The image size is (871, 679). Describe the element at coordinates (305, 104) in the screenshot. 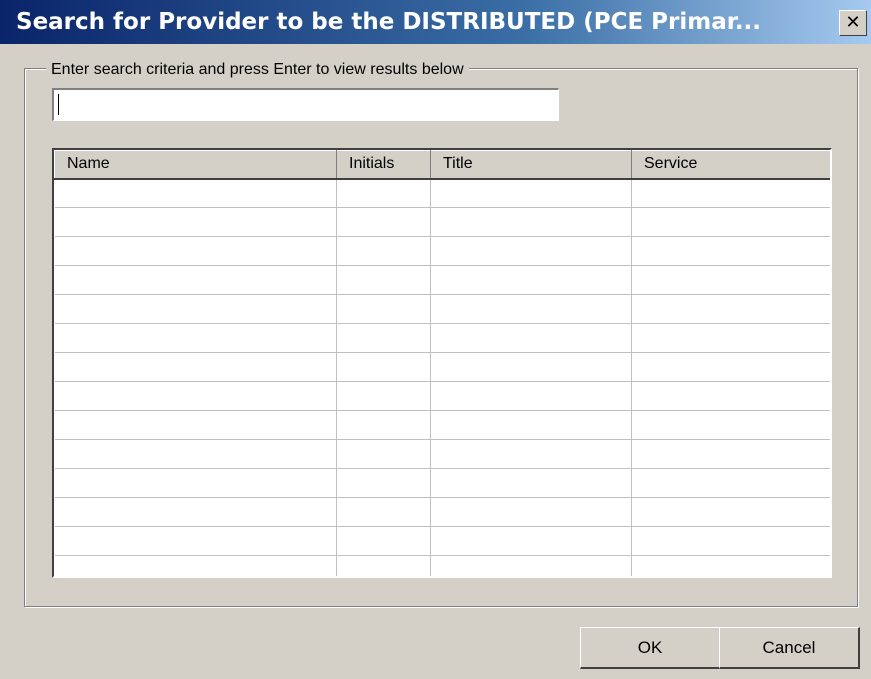

I see `search-input` at that location.